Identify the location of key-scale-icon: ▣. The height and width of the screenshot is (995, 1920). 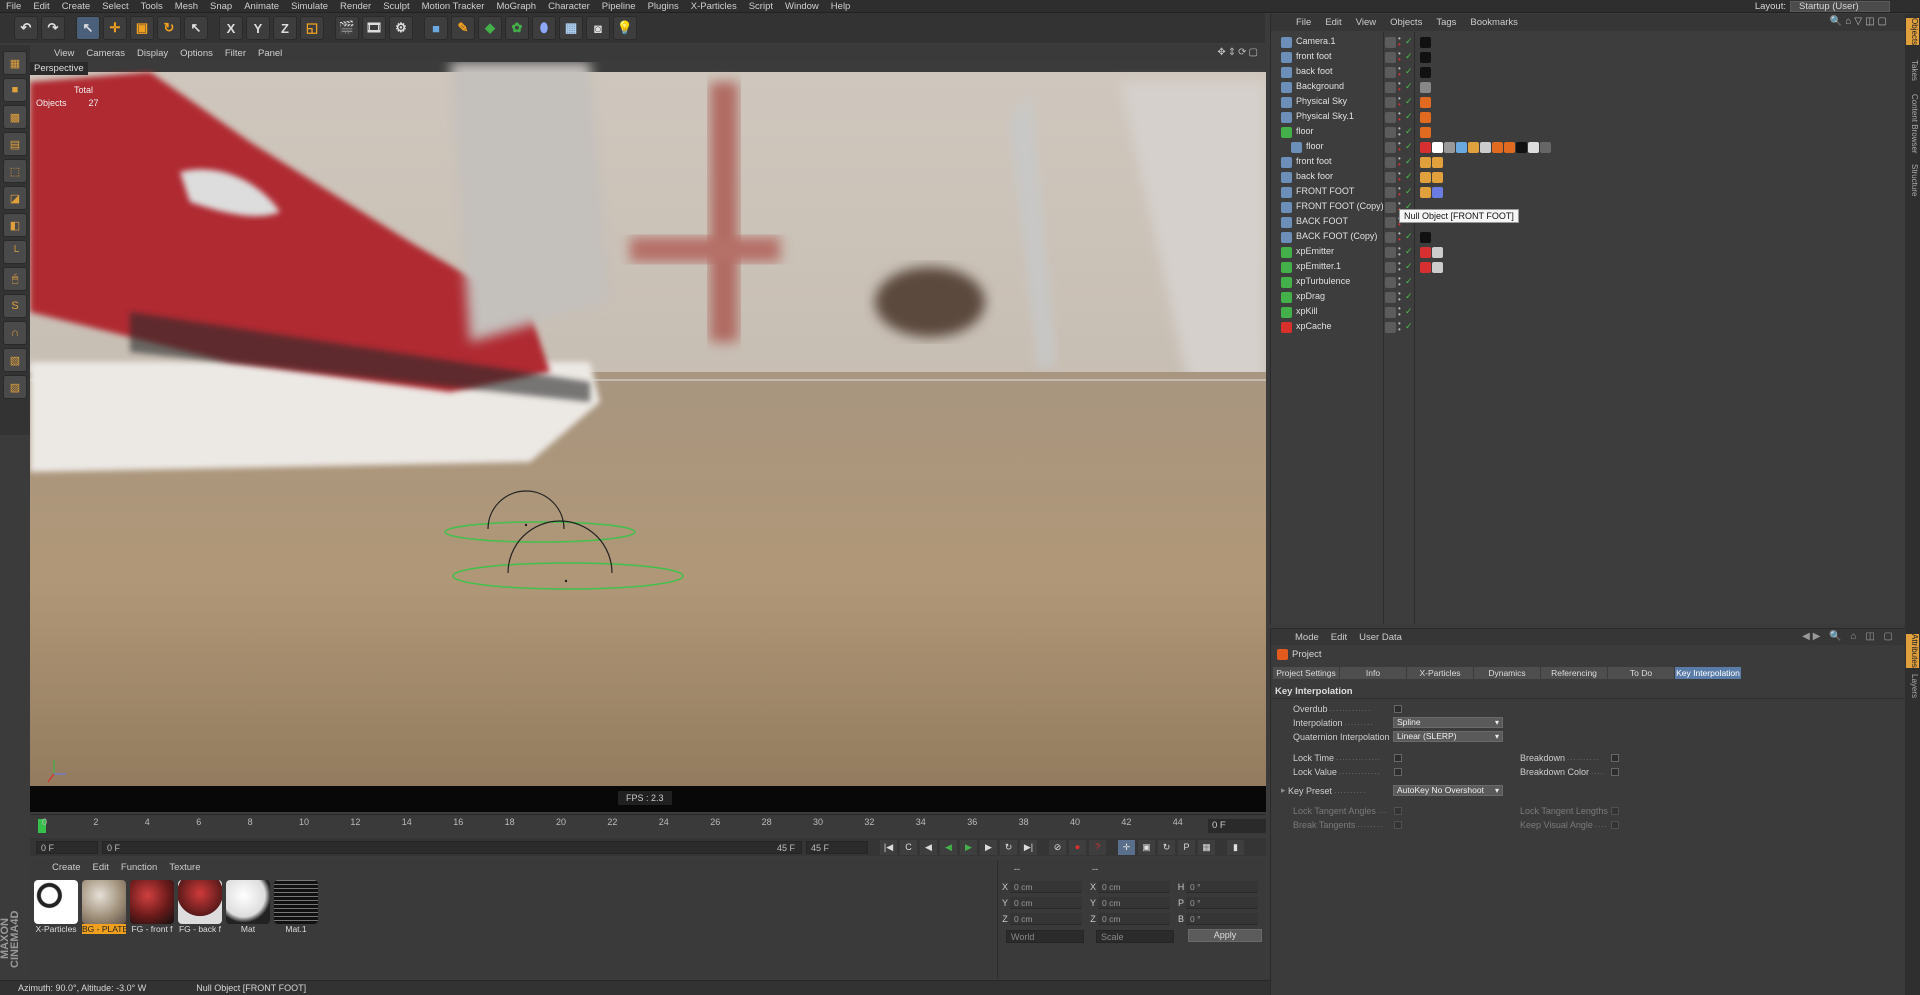
(1146, 847).